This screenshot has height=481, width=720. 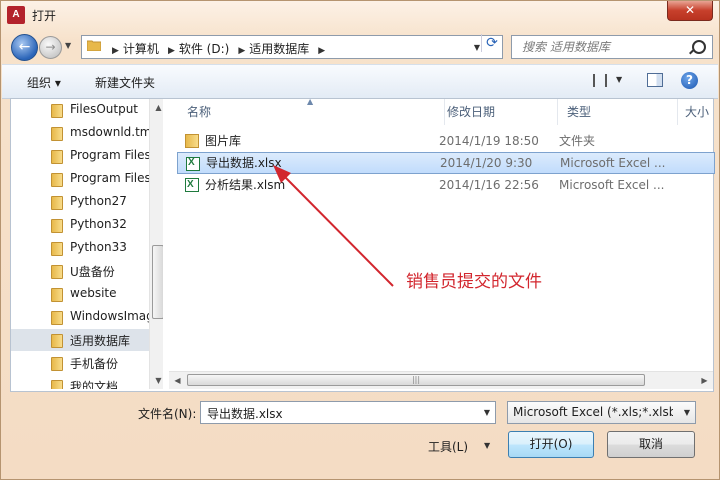 What do you see at coordinates (81, 382) in the screenshot?
I see `sidebar-item: 我的文档` at bounding box center [81, 382].